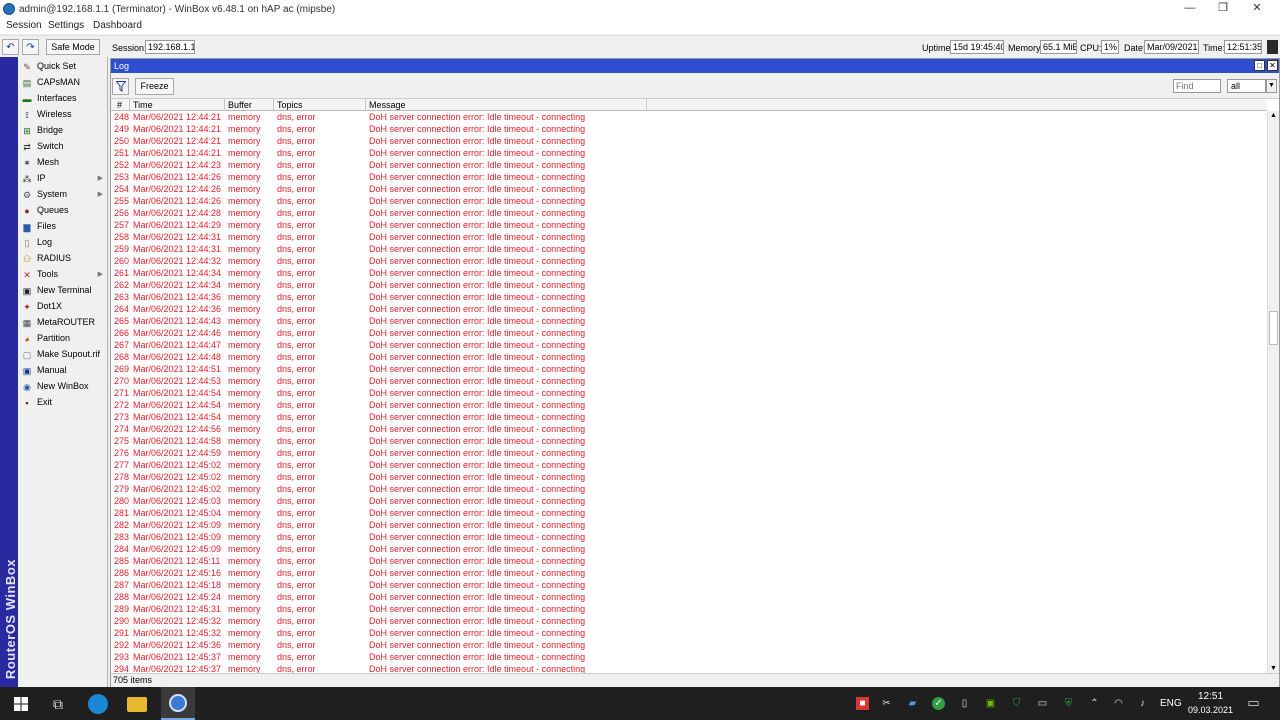 The image size is (1280, 720). I want to click on sidebar-item-log: ▯ Log, so click(63, 242).